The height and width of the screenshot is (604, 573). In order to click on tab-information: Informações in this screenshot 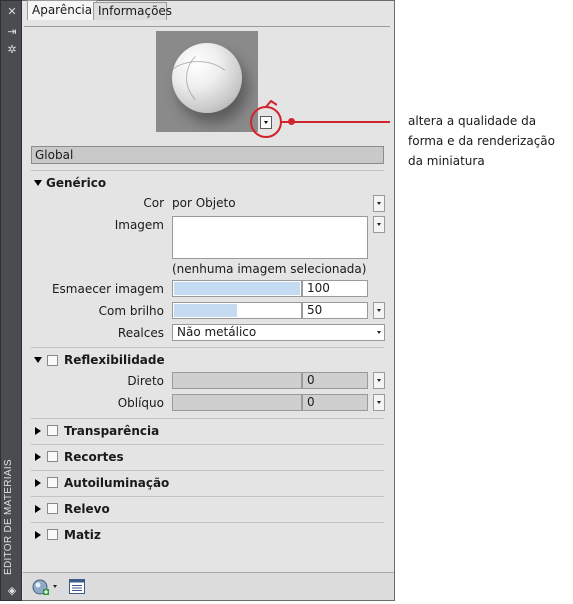, I will do `click(132, 11)`.